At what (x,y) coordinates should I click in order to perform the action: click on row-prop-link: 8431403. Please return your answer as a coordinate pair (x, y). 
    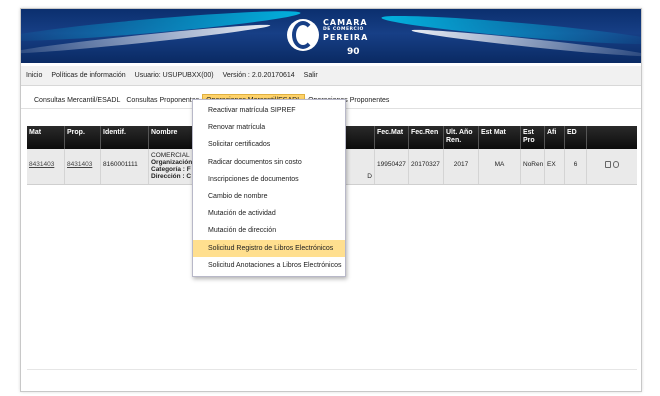
    Looking at the image, I should click on (79, 164).